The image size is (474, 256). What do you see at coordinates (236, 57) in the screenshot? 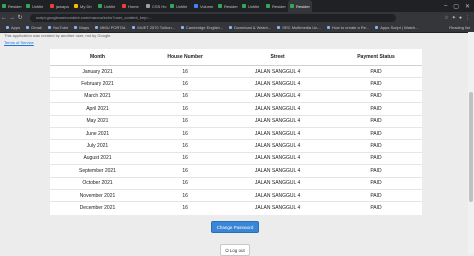
I see `table-header-row: Month House Number Street Payment Status` at bounding box center [236, 57].